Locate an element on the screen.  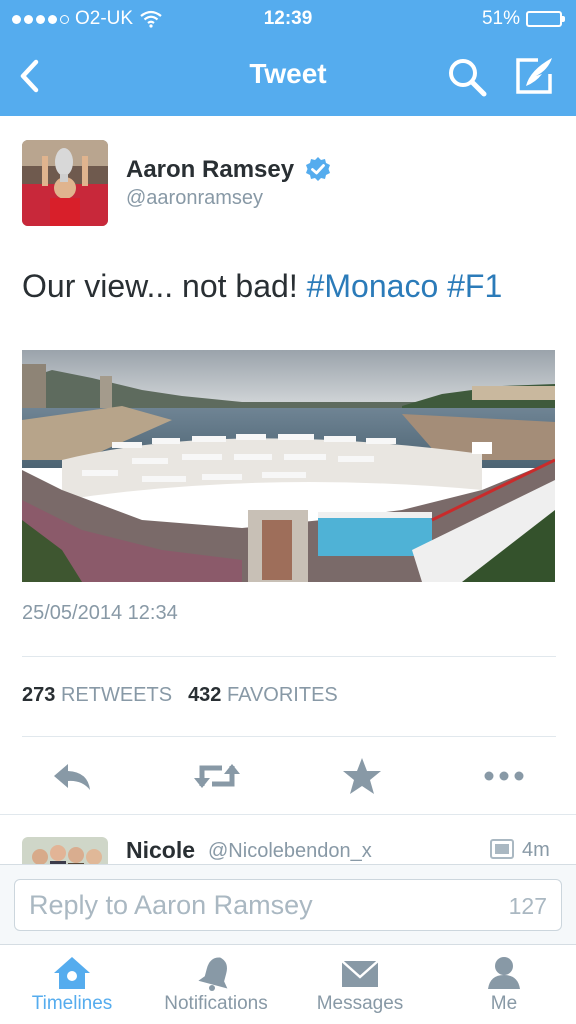
media-icon is located at coordinates (502, 849).